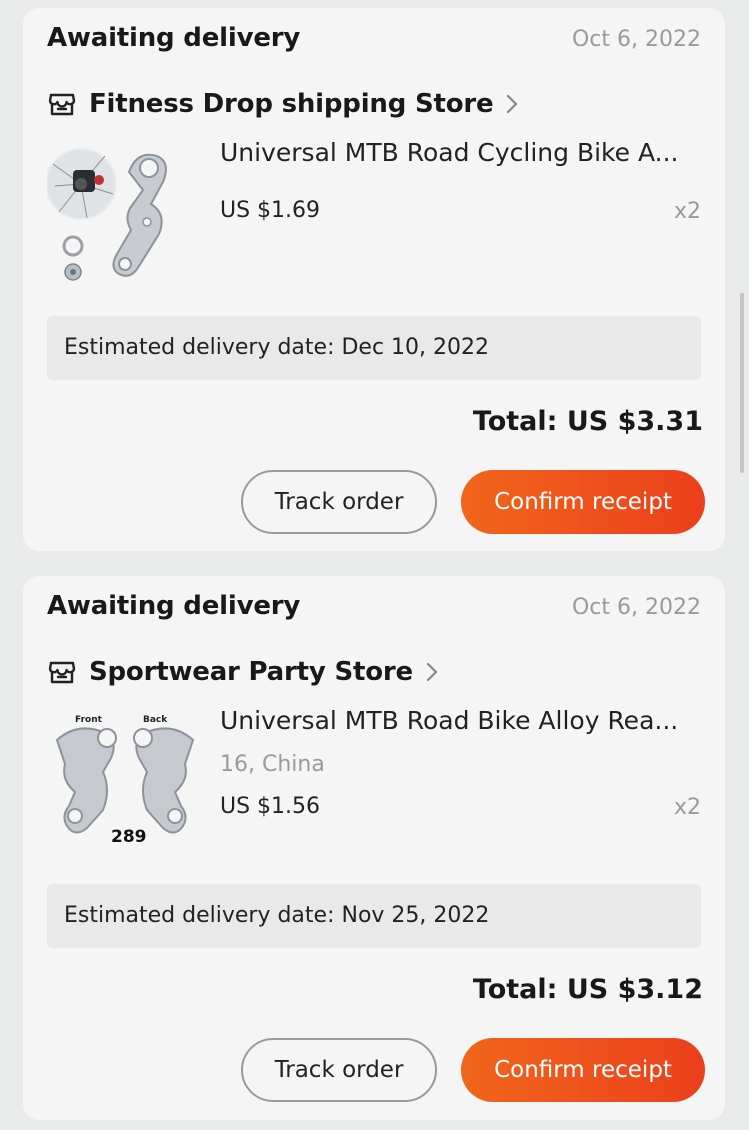 The image size is (749, 1130). Describe the element at coordinates (742, 383) in the screenshot. I see `scrollbar` at that location.